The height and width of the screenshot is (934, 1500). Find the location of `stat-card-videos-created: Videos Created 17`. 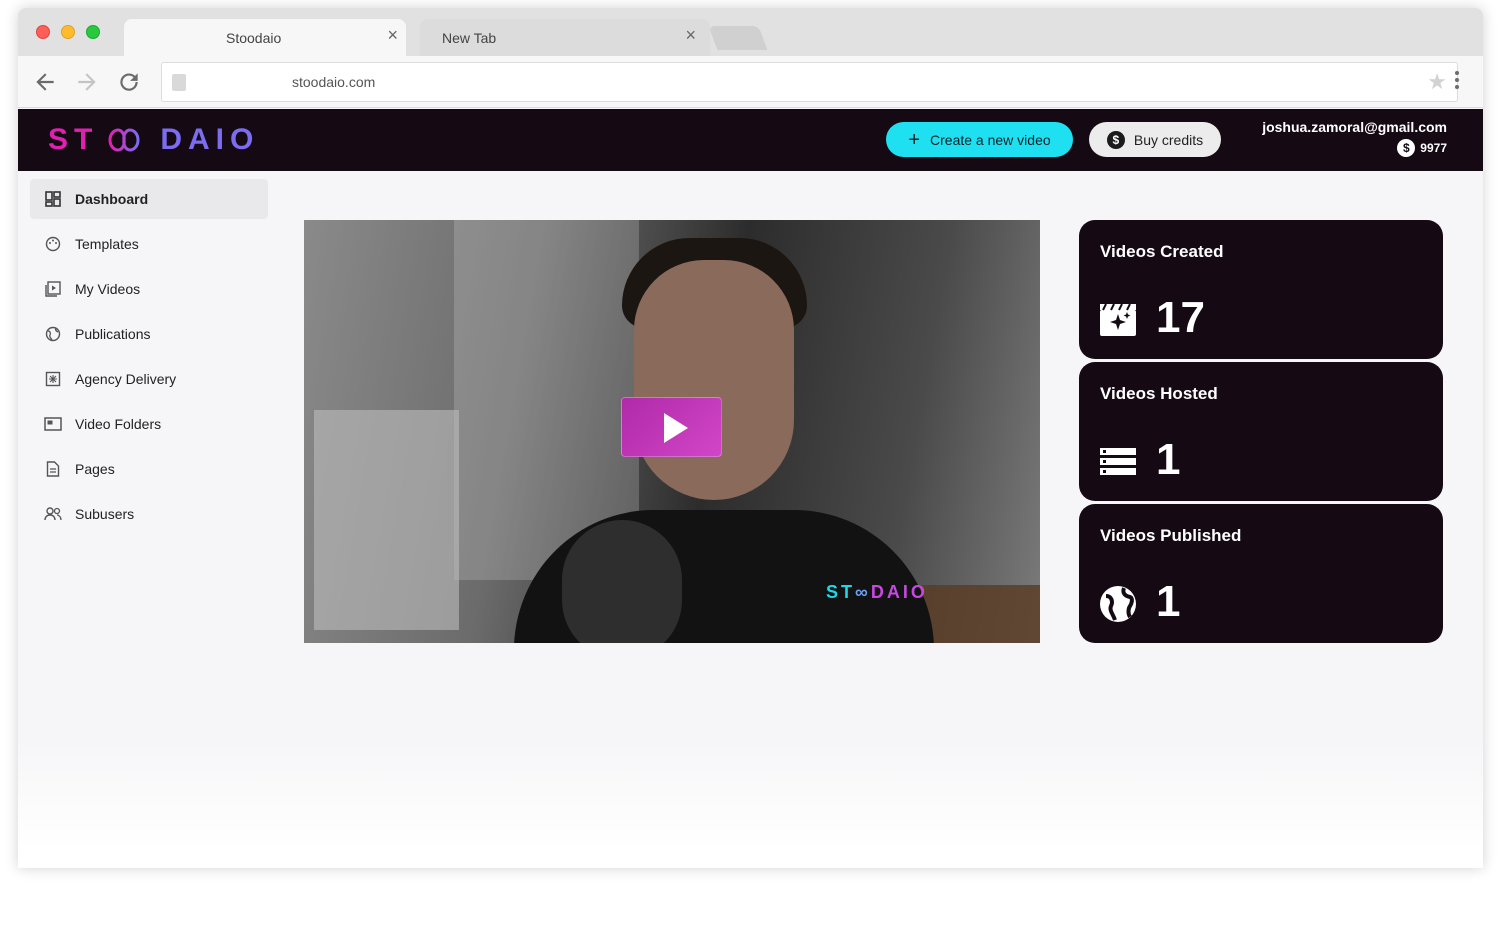

stat-card-videos-created: Videos Created 17 is located at coordinates (1261, 289).